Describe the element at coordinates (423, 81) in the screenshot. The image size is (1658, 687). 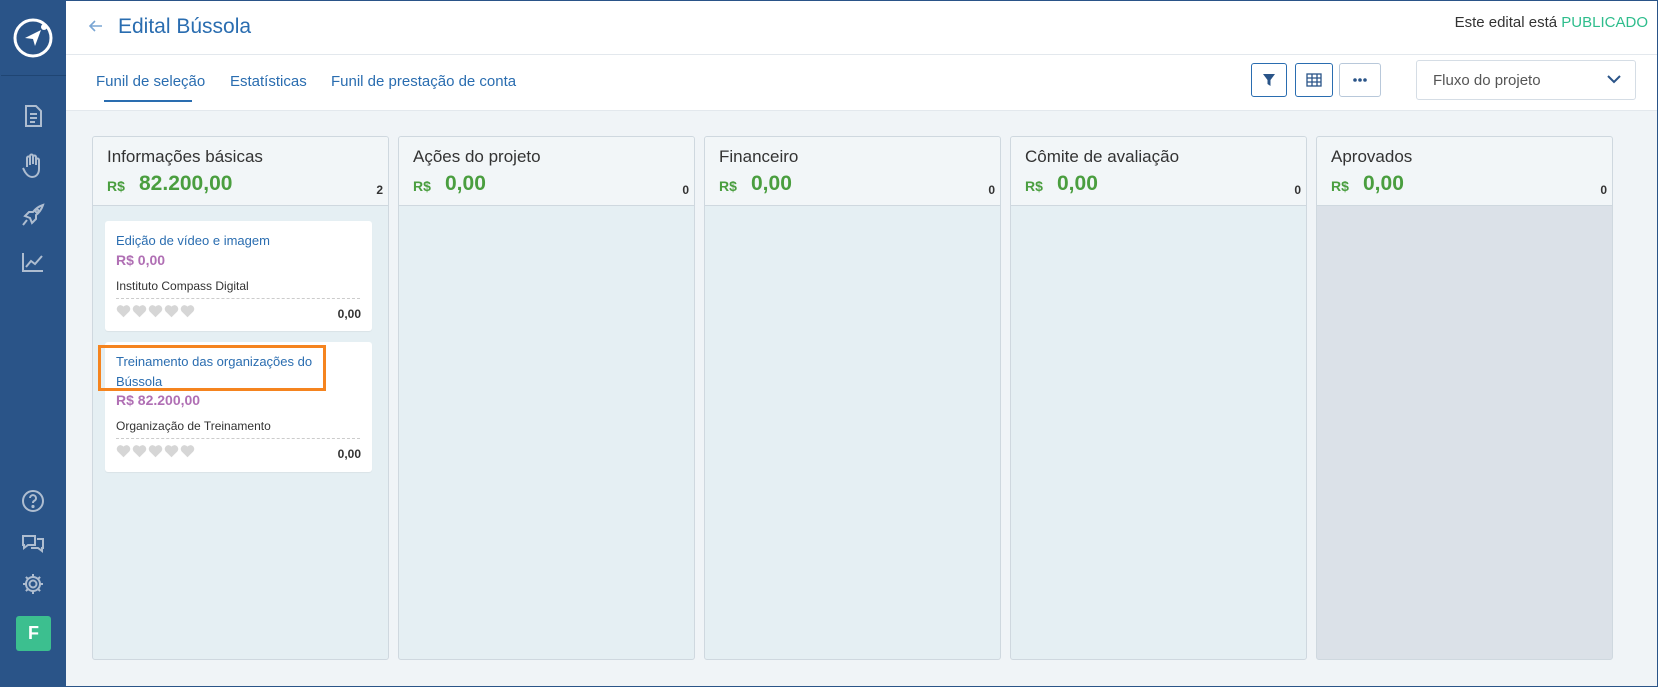
I see `tab-funil-prestacao: Funil de prestação de conta` at that location.